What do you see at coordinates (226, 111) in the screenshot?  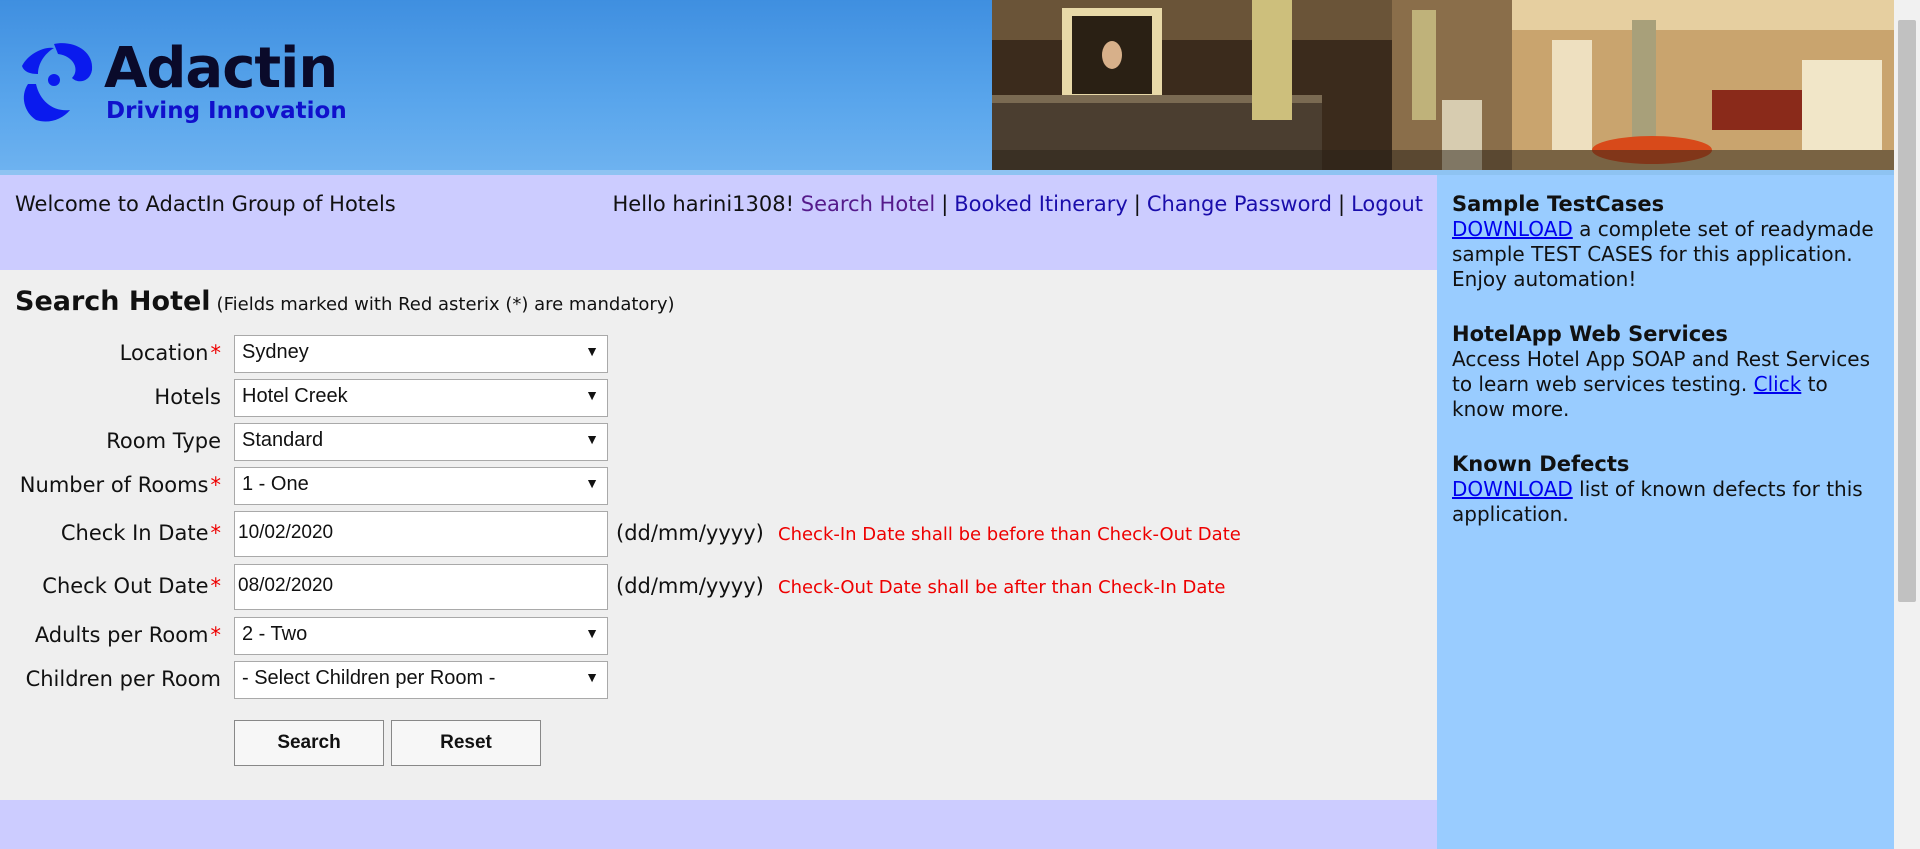 I see `brand-tagline: Driving Innovation` at bounding box center [226, 111].